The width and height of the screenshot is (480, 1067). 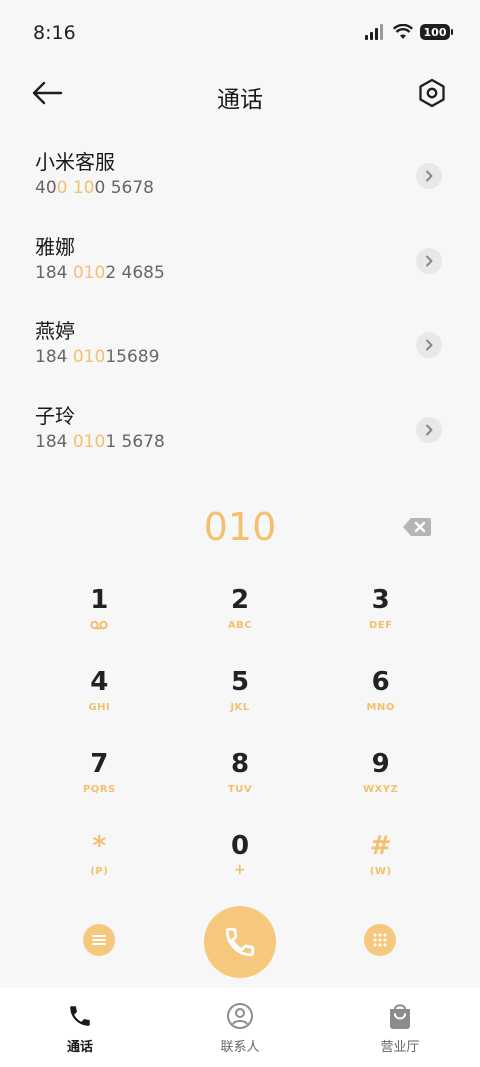 I want to click on key-5: 5 JKL, so click(x=240, y=699).